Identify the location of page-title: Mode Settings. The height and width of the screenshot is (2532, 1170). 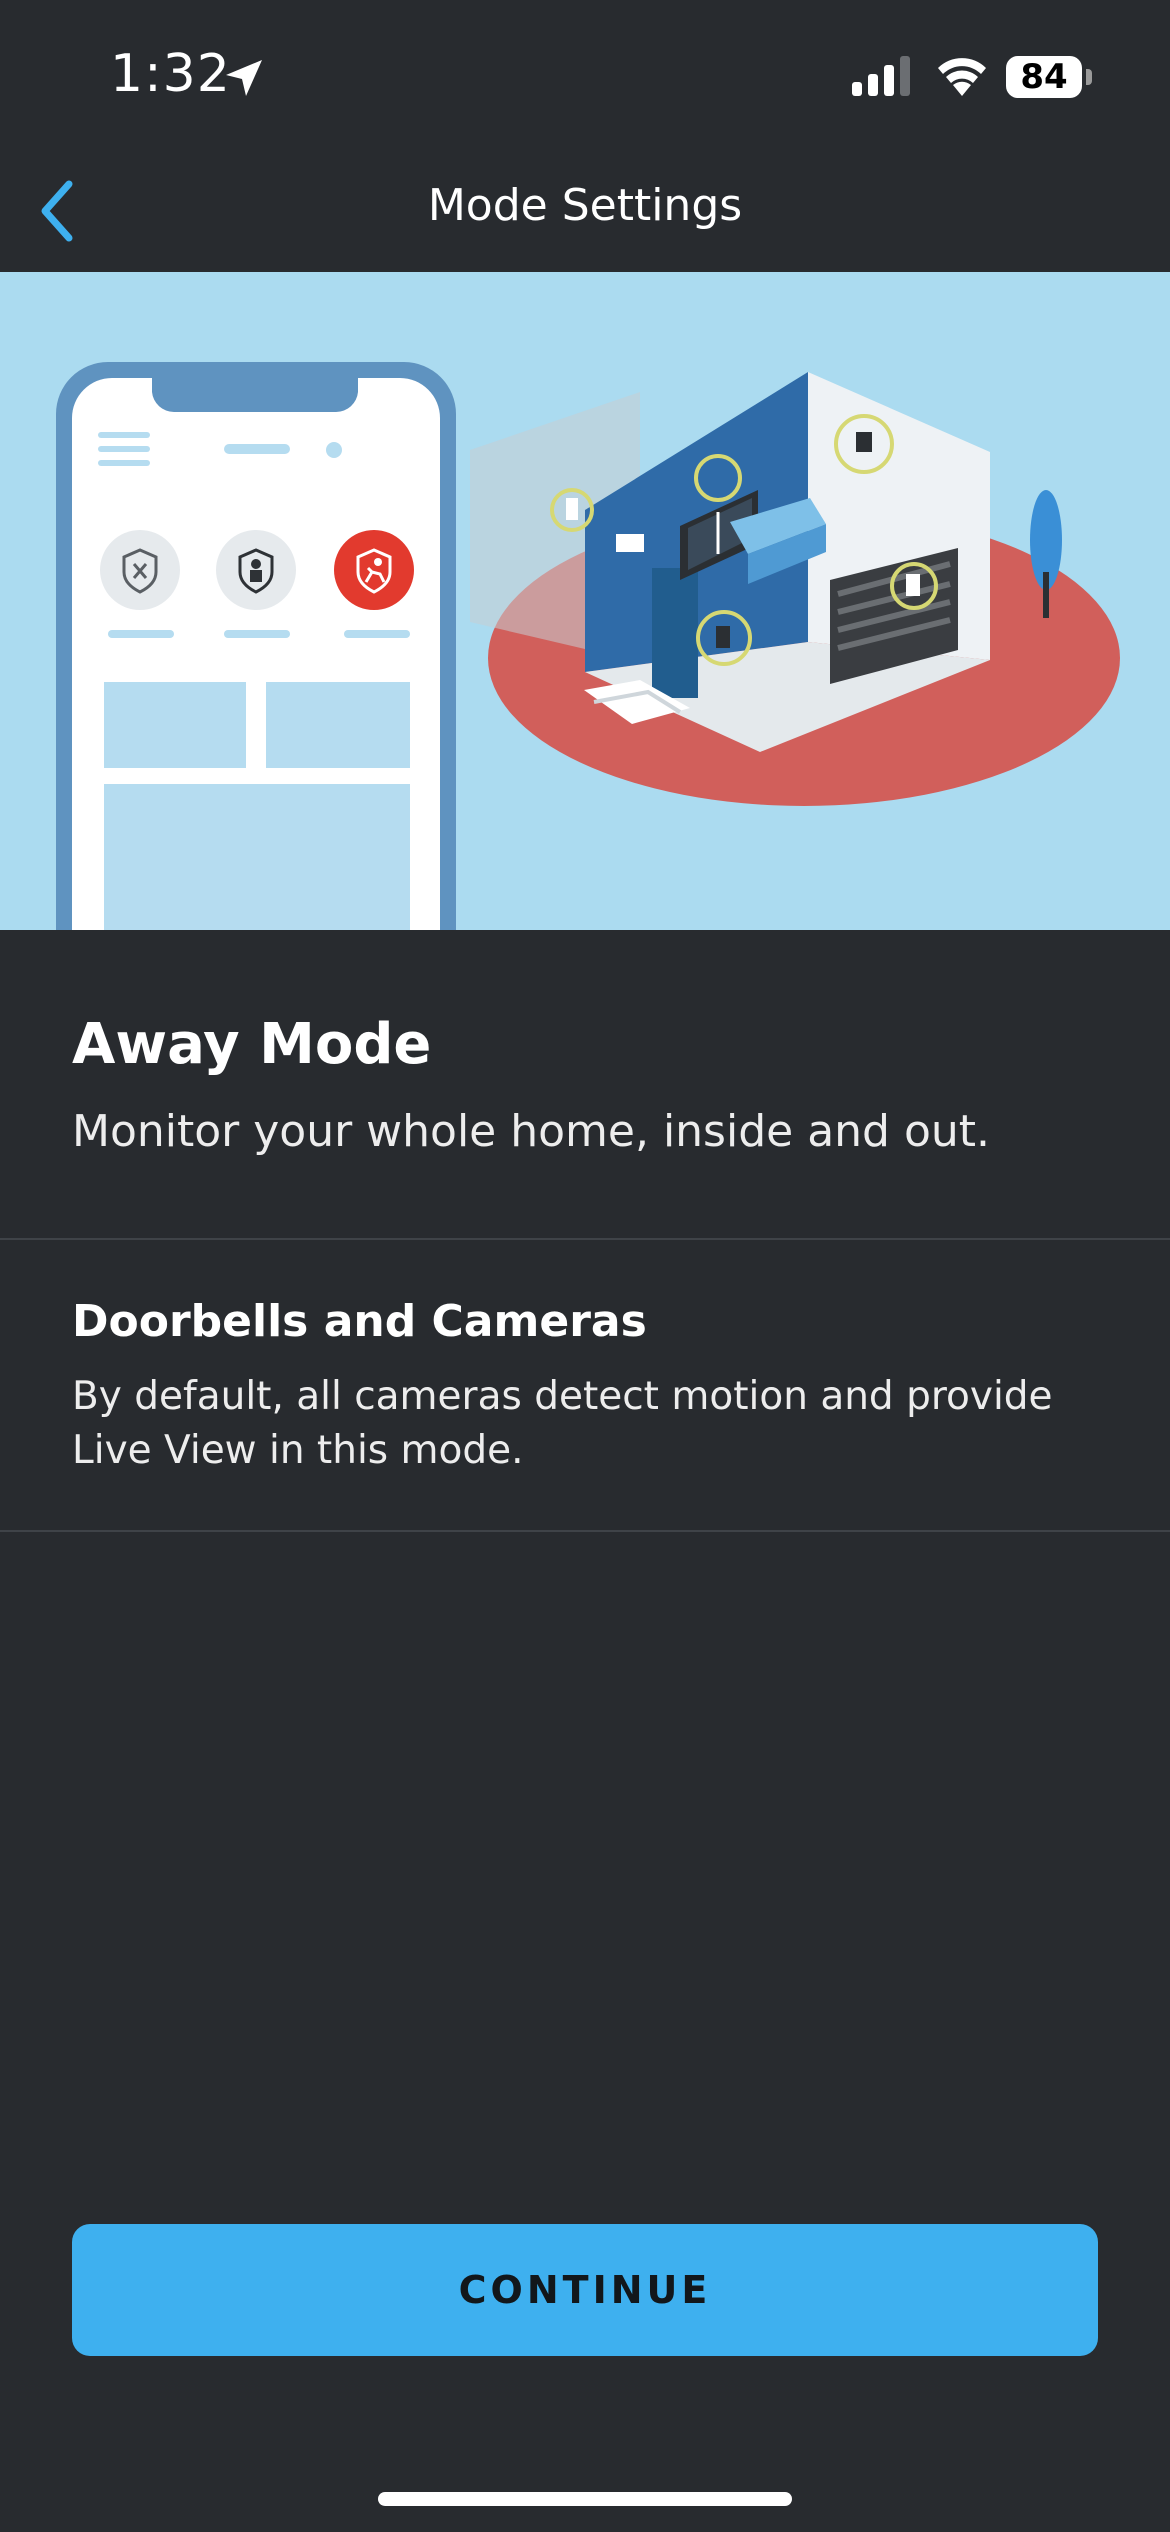
(585, 205).